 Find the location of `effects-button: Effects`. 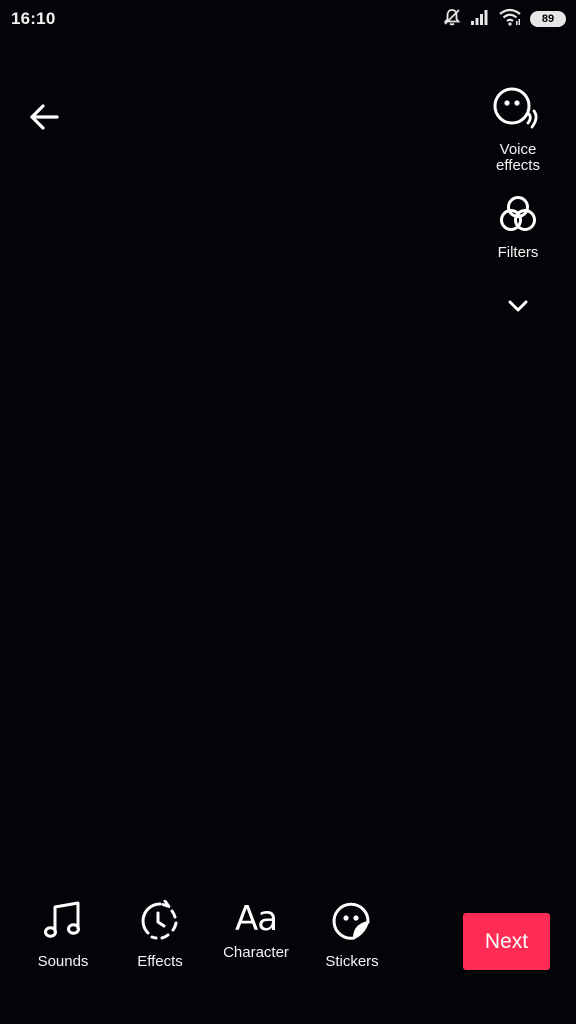

effects-button: Effects is located at coordinates (160, 934).